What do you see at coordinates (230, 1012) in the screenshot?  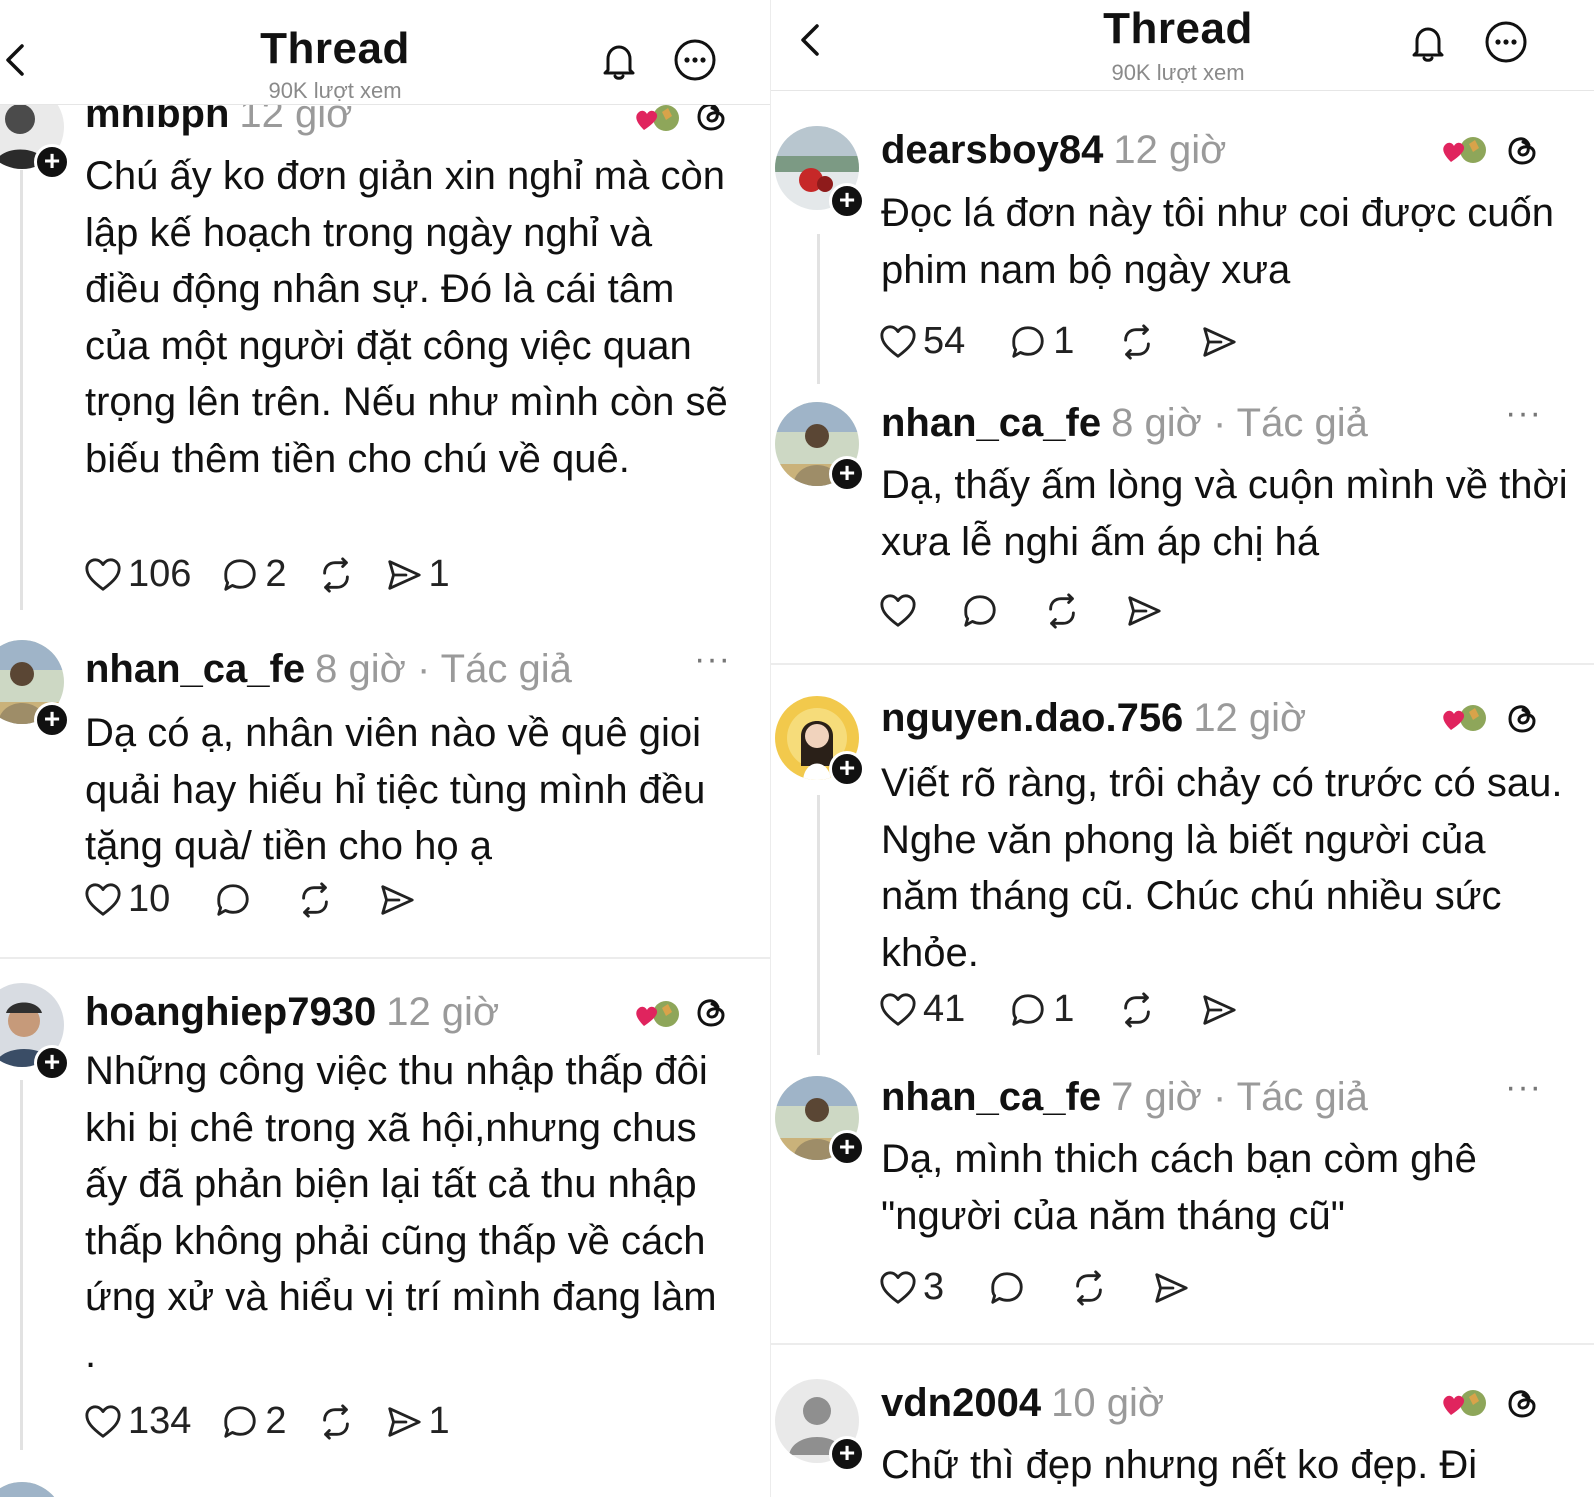 I see `username: hoanghiep7930` at bounding box center [230, 1012].